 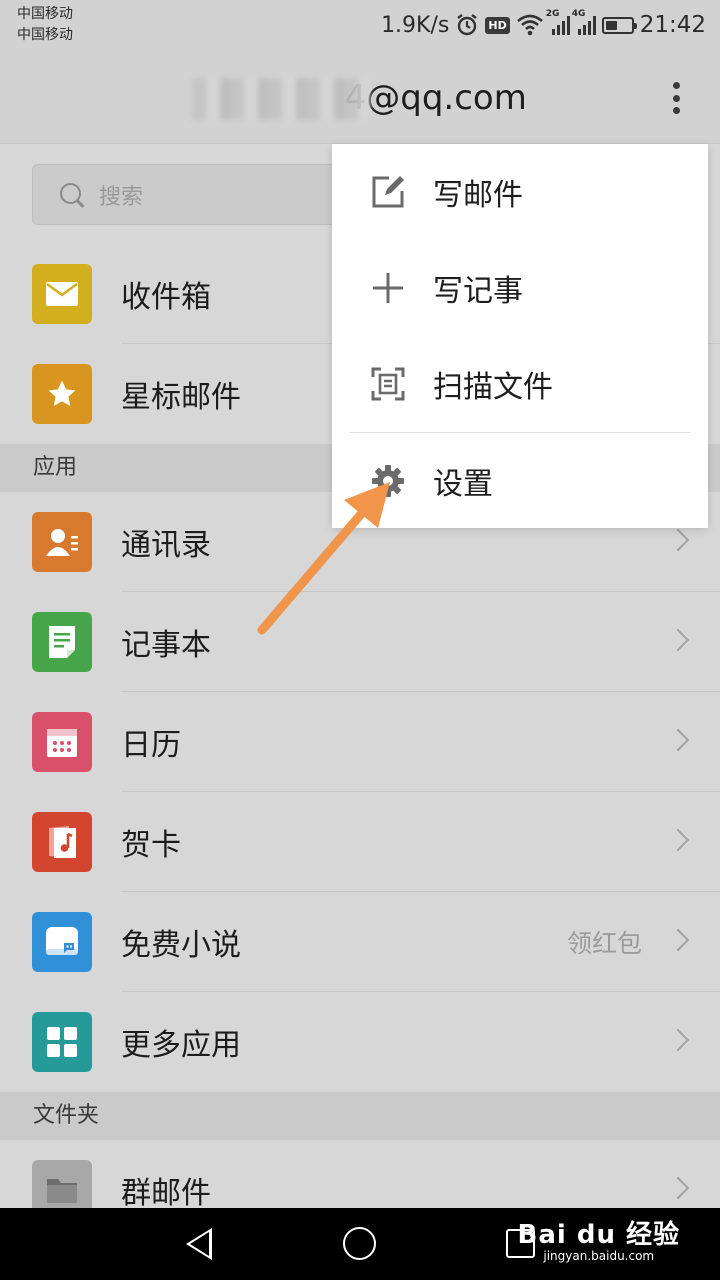 I want to click on home-icon, so click(x=359, y=1243).